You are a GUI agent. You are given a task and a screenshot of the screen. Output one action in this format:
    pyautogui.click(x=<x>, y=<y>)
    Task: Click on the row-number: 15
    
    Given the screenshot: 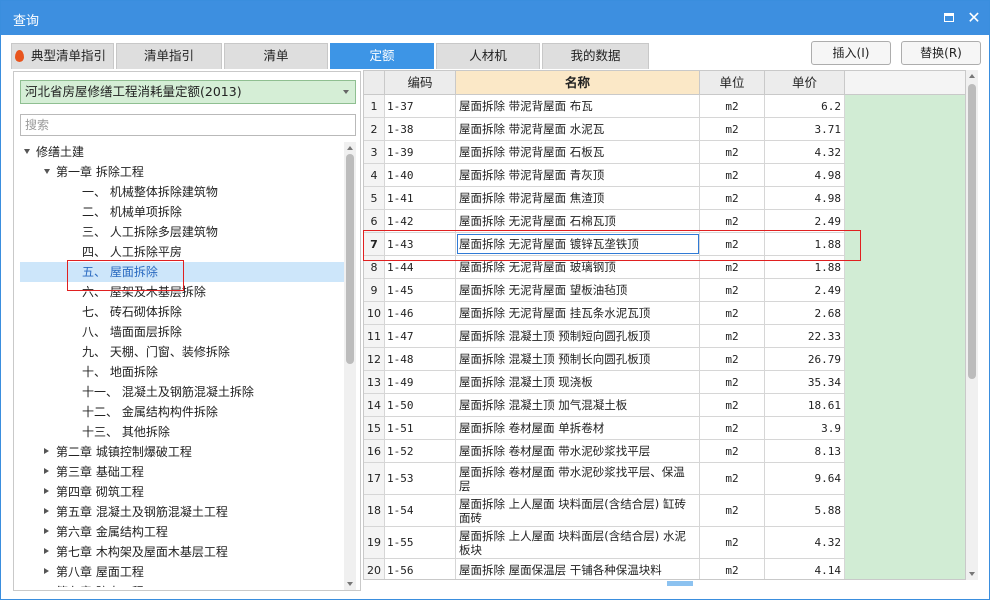 What is the action you would take?
    pyautogui.click(x=374, y=428)
    